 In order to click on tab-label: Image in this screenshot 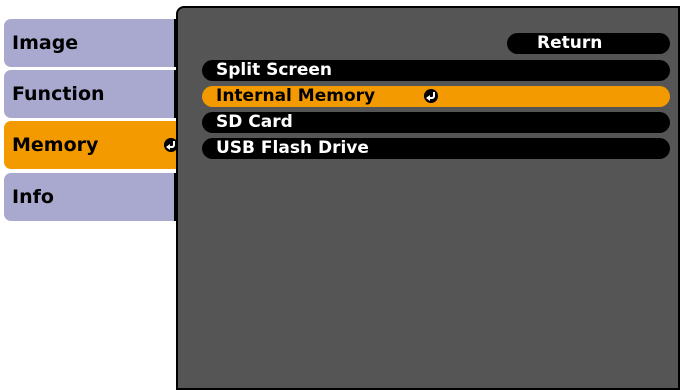, I will do `click(45, 43)`.